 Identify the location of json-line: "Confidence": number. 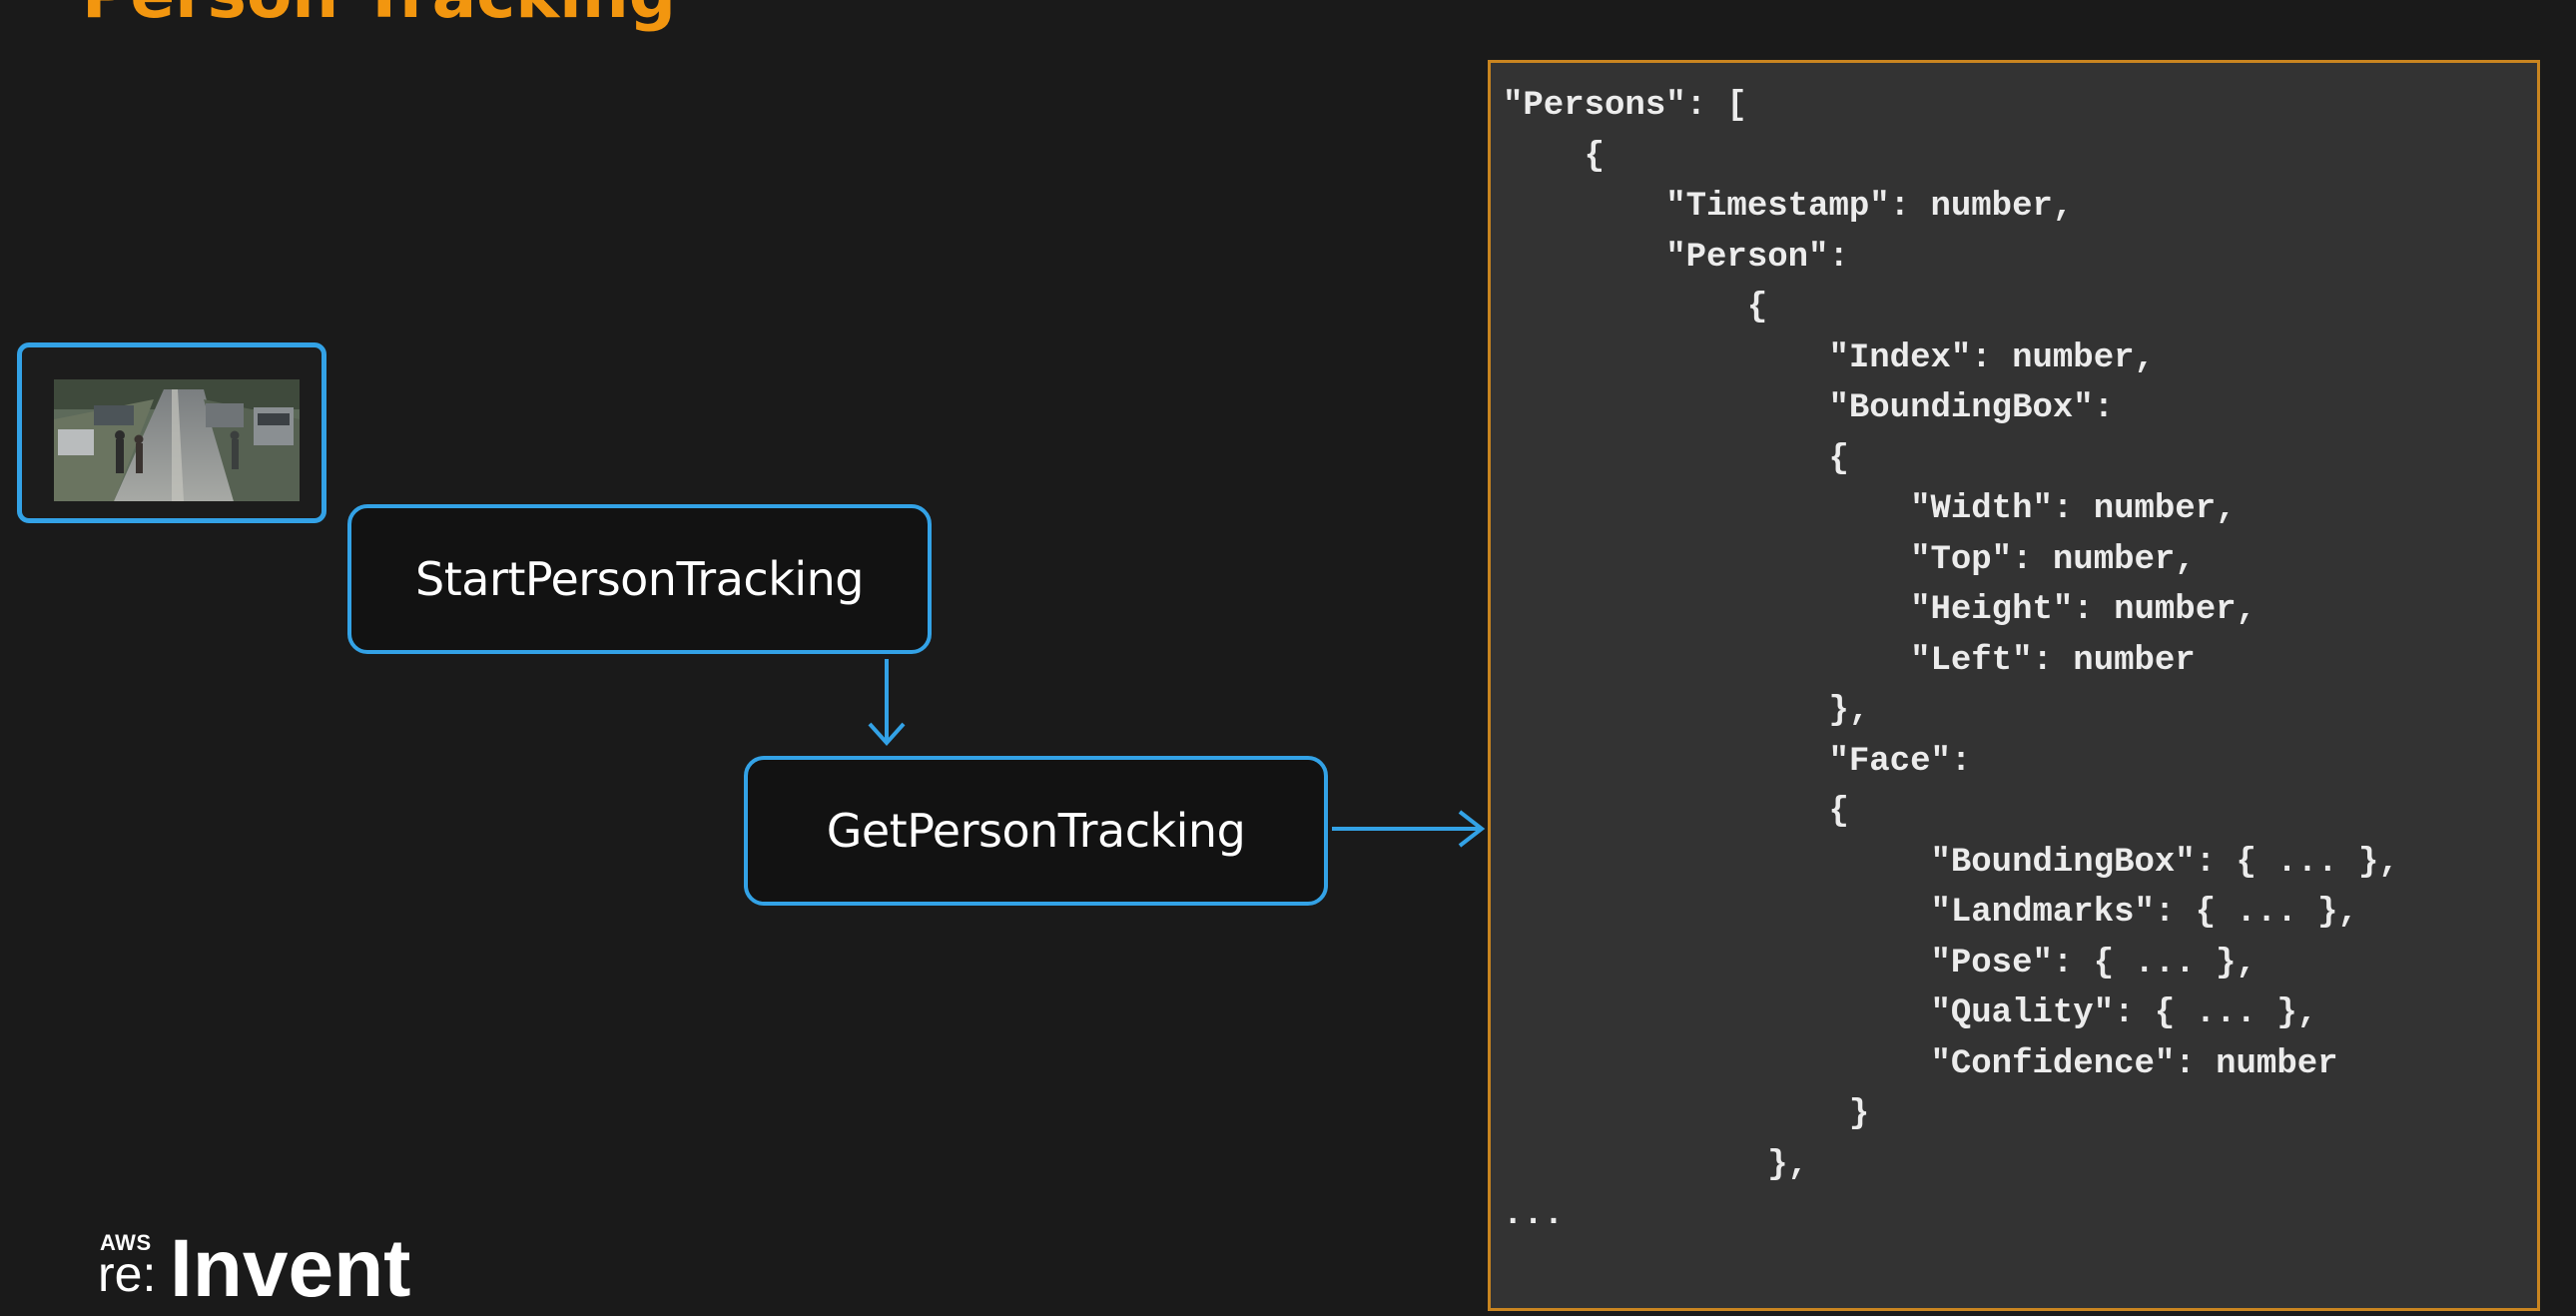
(1920, 1064).